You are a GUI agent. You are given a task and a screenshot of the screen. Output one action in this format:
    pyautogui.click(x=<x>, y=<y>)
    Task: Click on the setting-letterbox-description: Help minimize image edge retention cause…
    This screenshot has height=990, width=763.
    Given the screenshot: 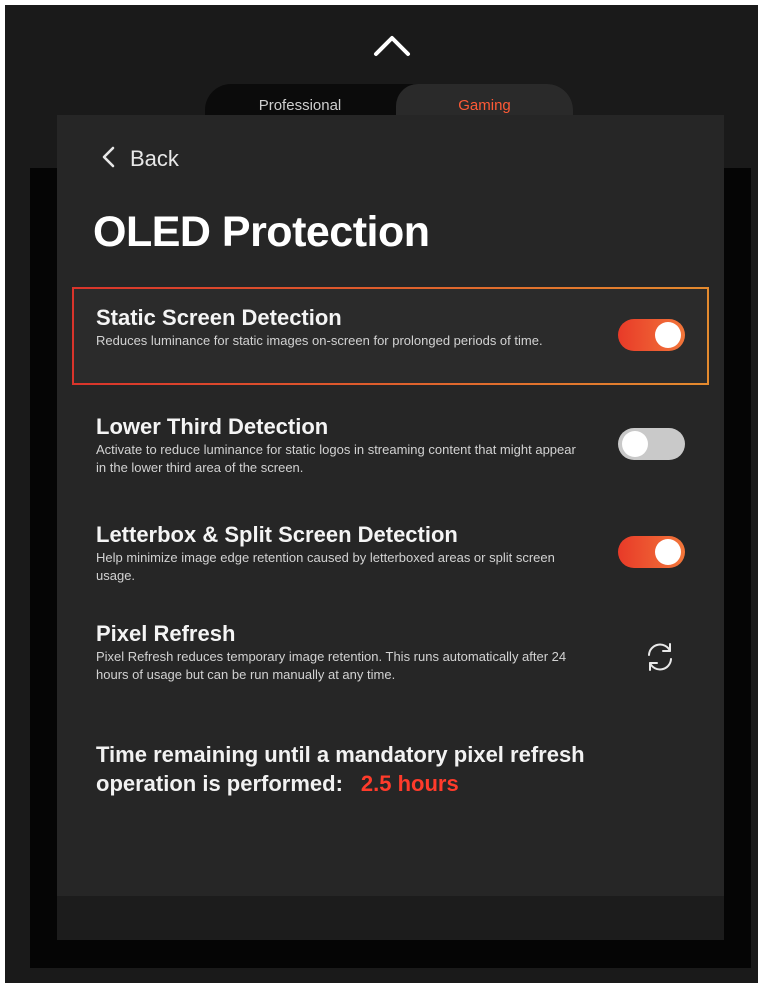 What is the action you would take?
    pyautogui.click(x=325, y=566)
    